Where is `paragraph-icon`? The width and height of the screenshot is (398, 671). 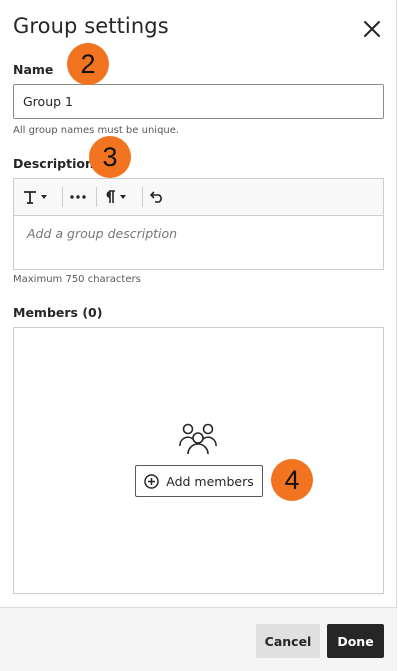
paragraph-icon is located at coordinates (110, 196).